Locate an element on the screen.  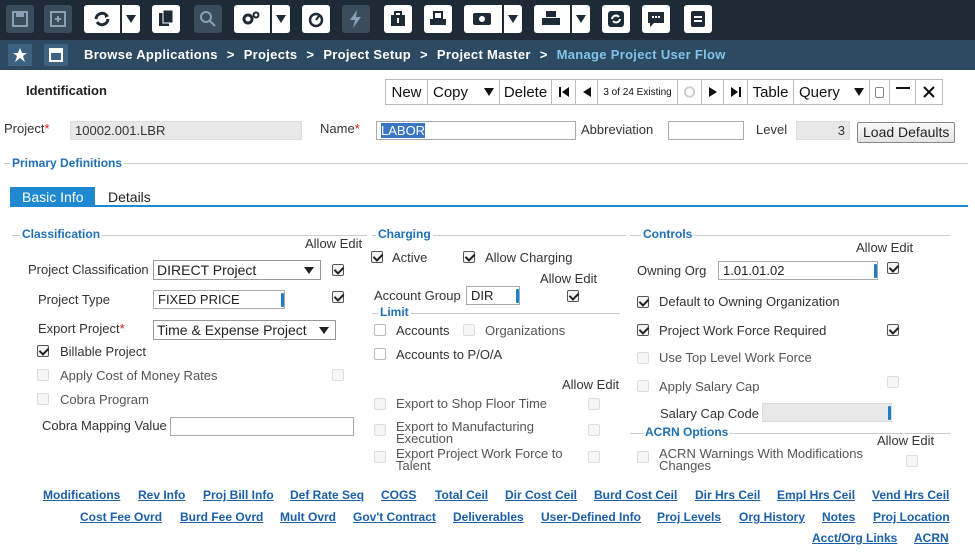
save-as-button is located at coordinates (58, 19).